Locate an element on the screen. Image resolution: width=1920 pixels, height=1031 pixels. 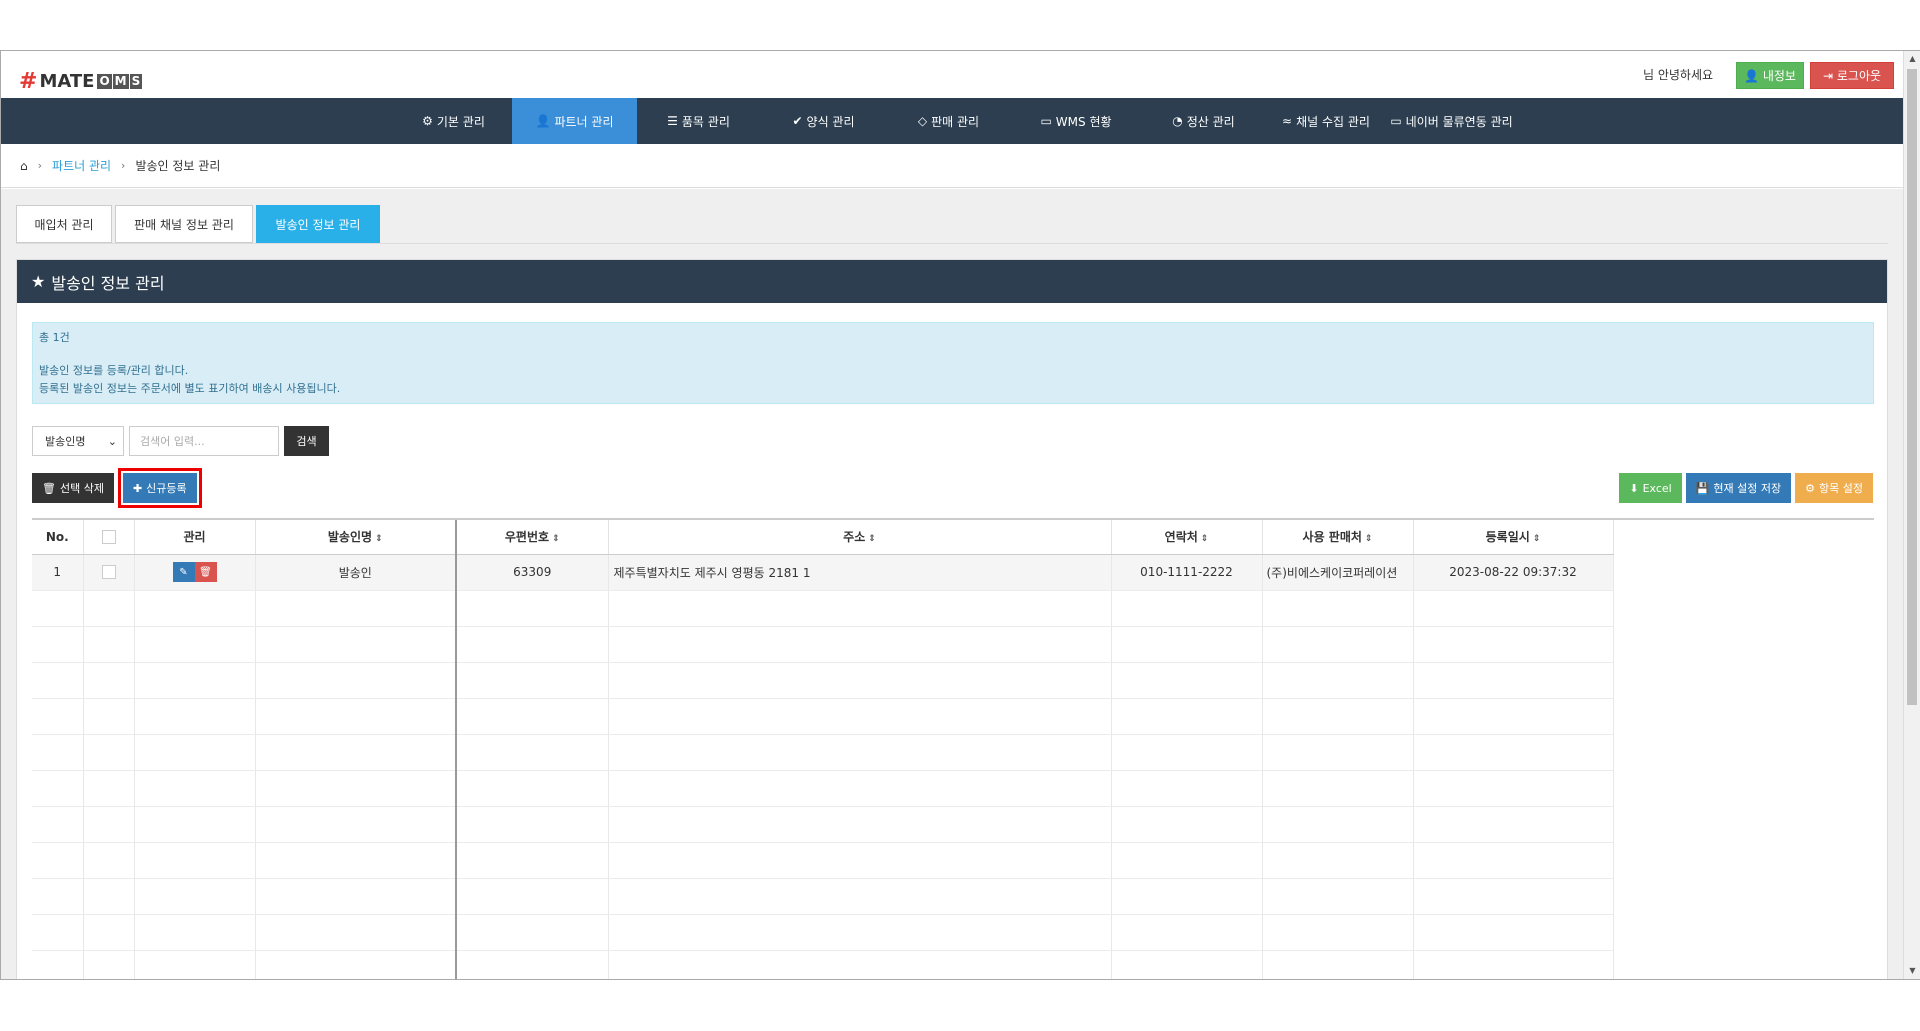
edit-icon: ✎ is located at coordinates (183, 572).